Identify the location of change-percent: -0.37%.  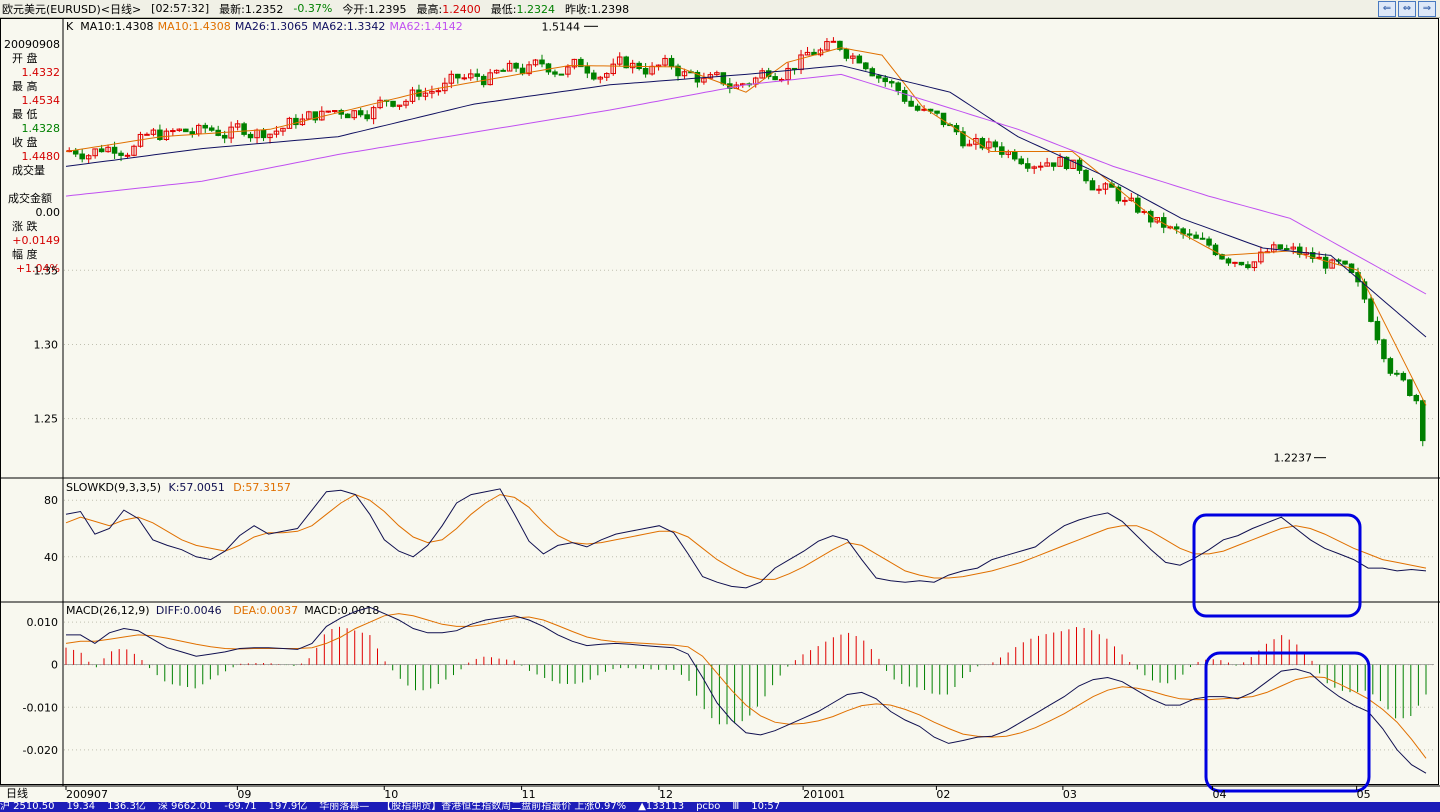
(313, 8).